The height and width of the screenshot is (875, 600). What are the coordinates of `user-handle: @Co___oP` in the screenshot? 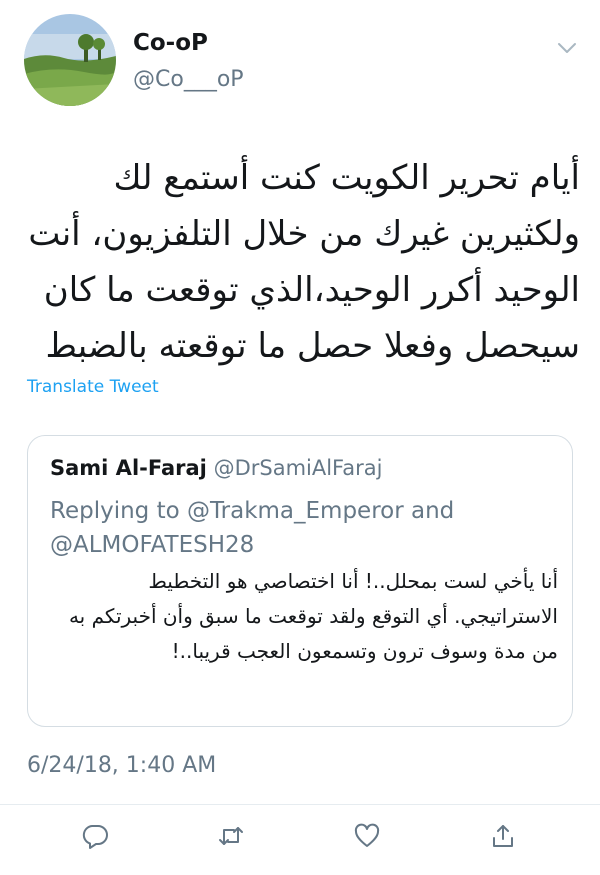 It's located at (188, 79).